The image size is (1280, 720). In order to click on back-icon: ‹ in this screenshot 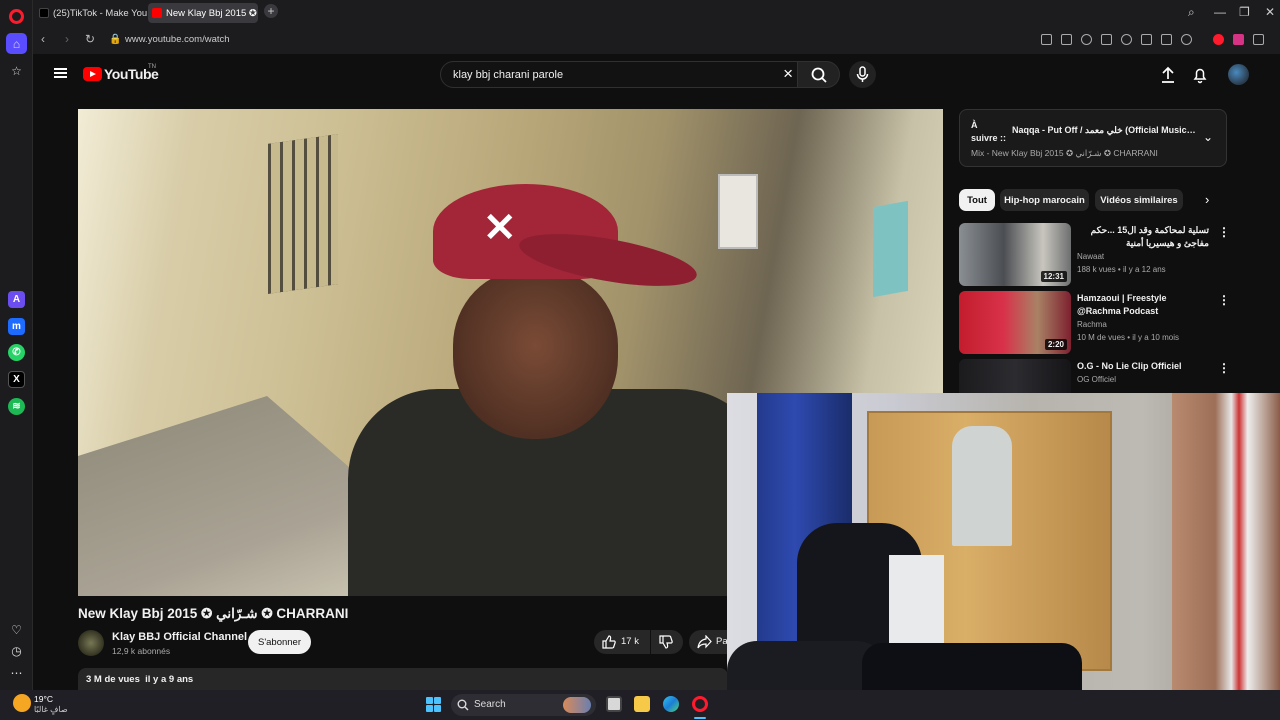, I will do `click(43, 39)`.